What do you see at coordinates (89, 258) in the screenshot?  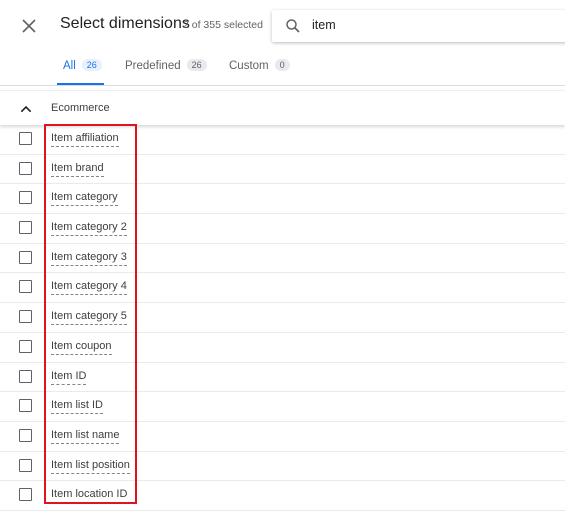 I see `dimension-label: Item category 3` at bounding box center [89, 258].